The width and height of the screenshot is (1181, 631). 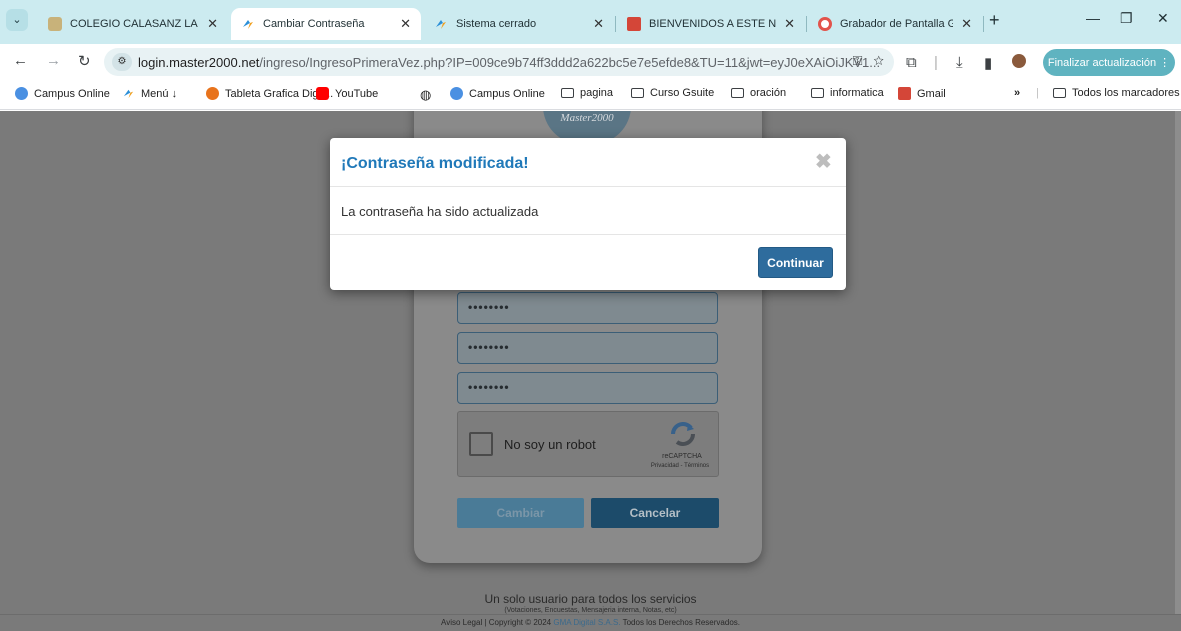 What do you see at coordinates (823, 161) in the screenshot?
I see `close-icon: ✖` at bounding box center [823, 161].